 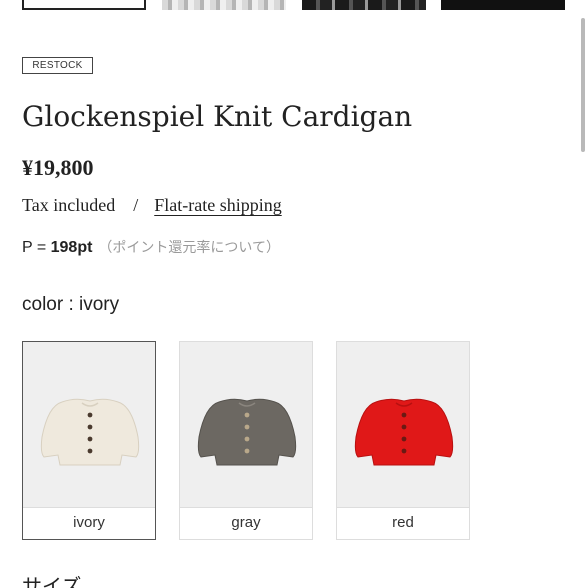 I want to click on size-label: サイズ, so click(x=52, y=582).